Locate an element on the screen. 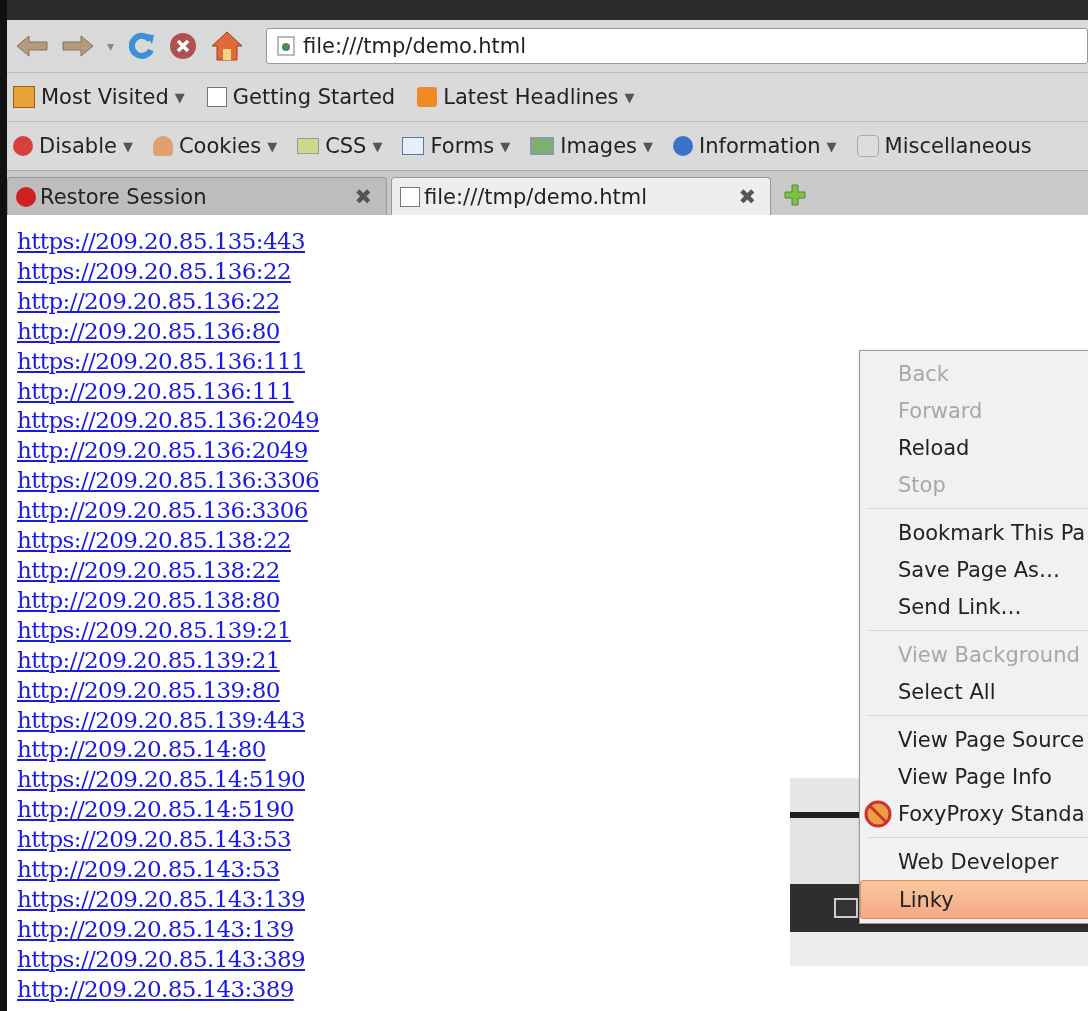 This screenshot has width=1088, height=1011. bookmark-item: Most Visited ▼ is located at coordinates (99, 97).